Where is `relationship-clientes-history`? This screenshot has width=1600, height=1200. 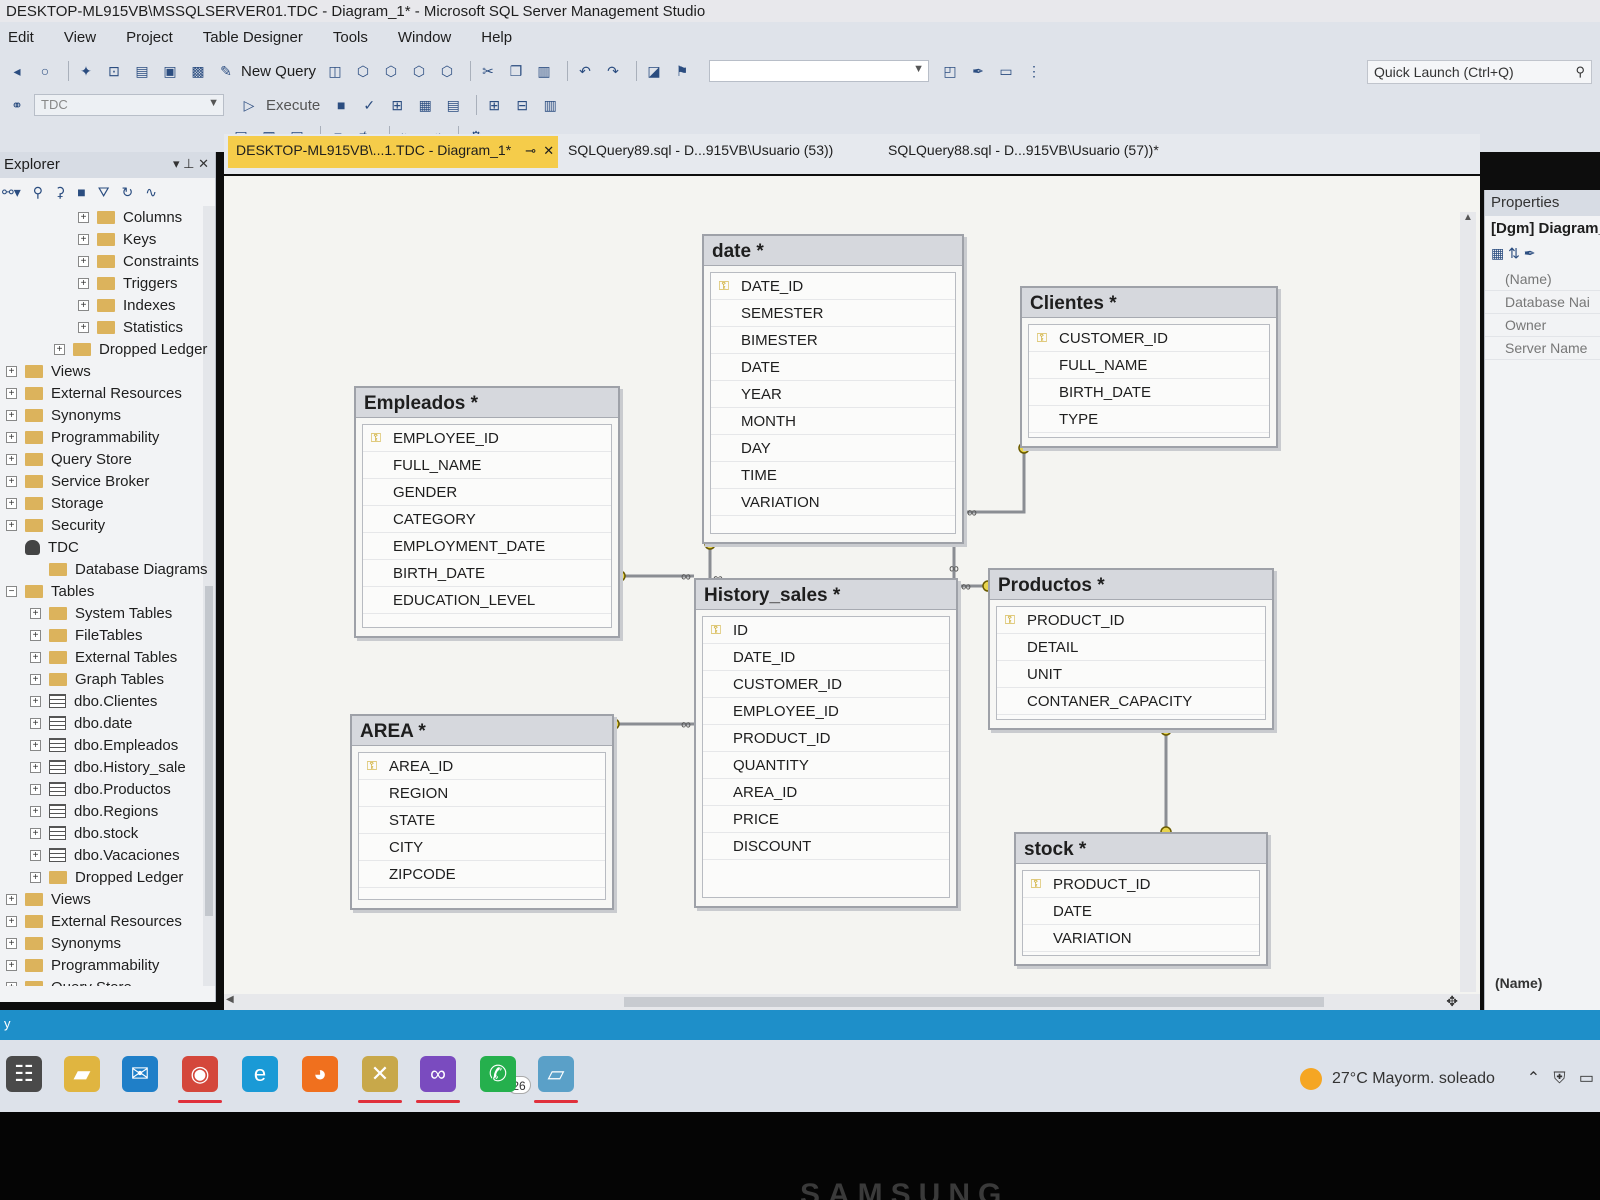 relationship-clientes-history is located at coordinates (995, 481).